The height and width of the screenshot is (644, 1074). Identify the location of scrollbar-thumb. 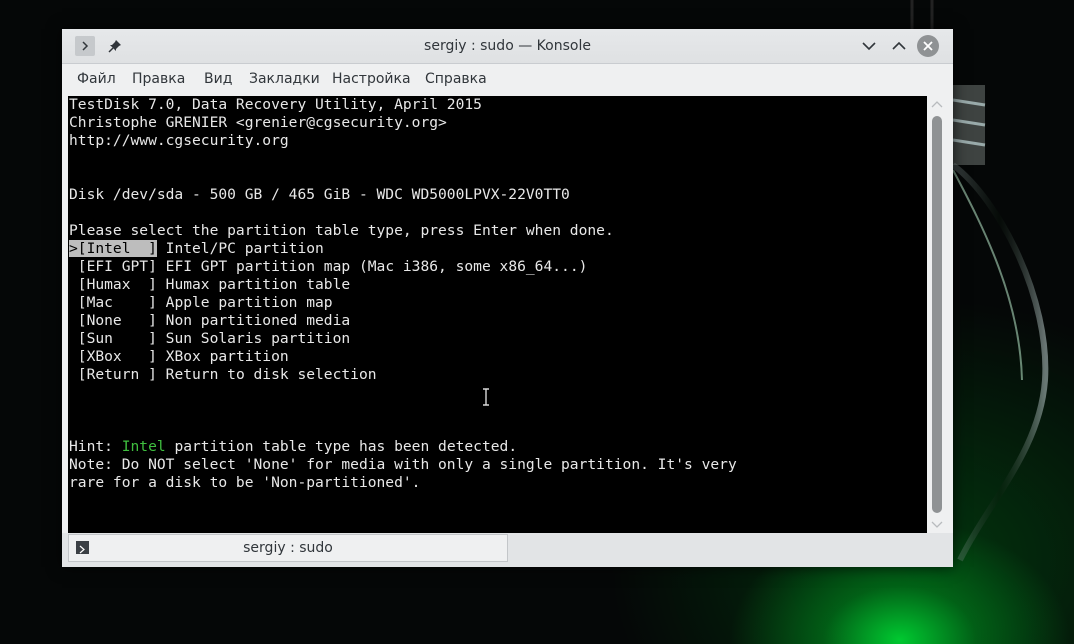
(937, 314).